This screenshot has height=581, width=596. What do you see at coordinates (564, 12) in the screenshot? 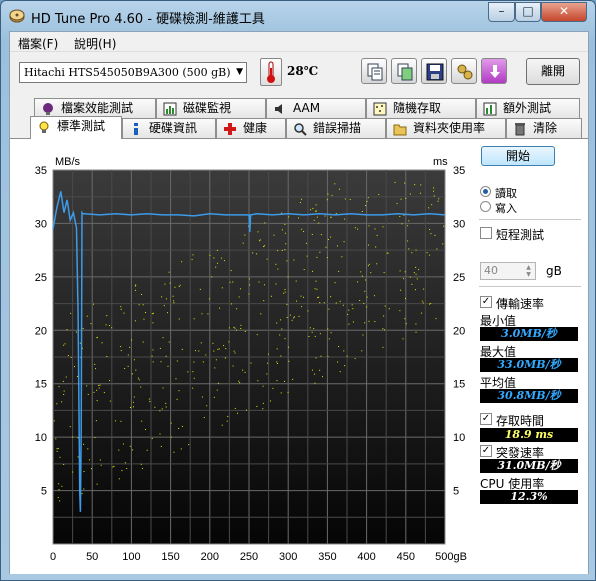
I see `close-button: ✕` at bounding box center [564, 12].